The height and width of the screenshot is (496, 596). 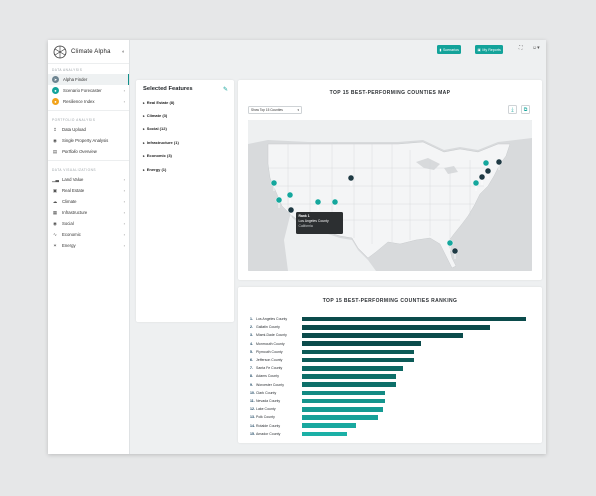 I want to click on feature-group-real-estate: ▸ Real Estate (8), so click(x=158, y=102).